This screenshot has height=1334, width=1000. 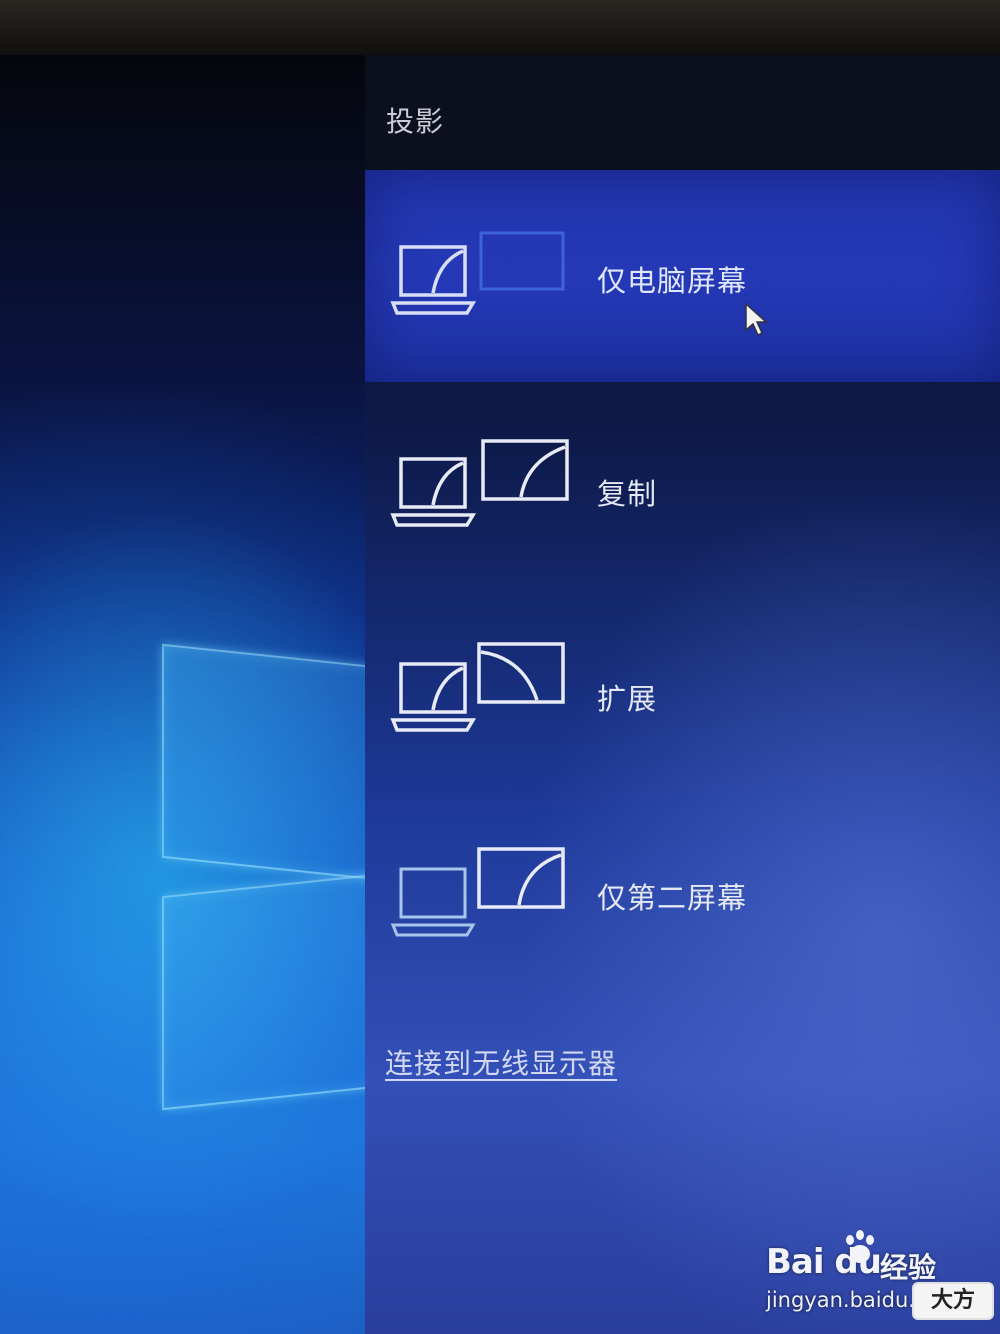 I want to click on option-extend: 扩展, so click(x=682, y=690).